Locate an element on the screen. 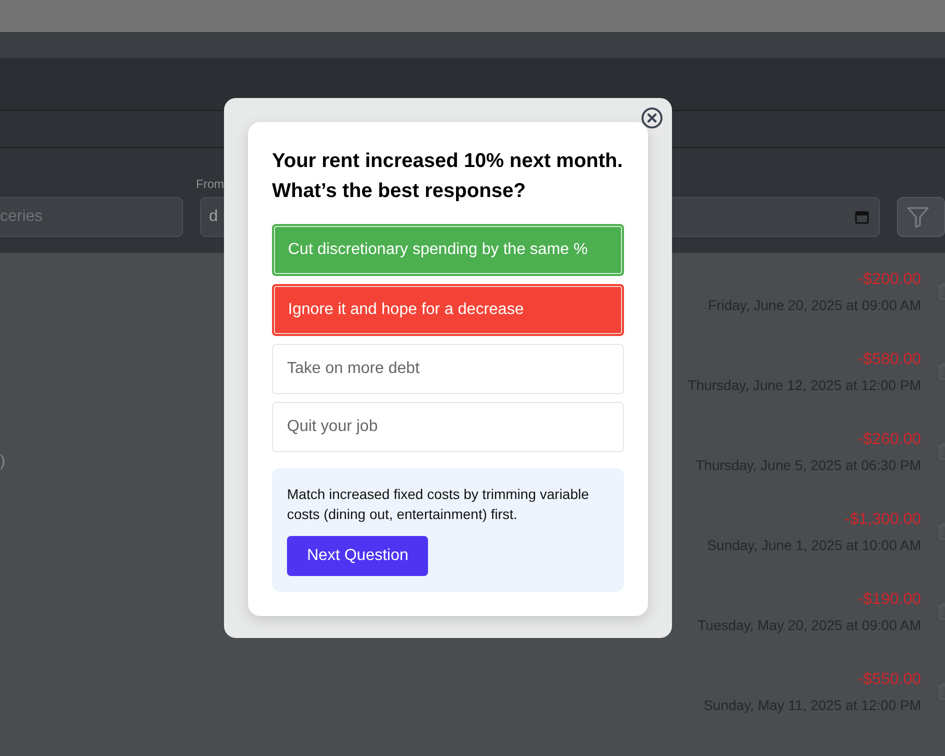 Image resolution: width=945 pixels, height=756 pixels. calendar-icon is located at coordinates (862, 217).